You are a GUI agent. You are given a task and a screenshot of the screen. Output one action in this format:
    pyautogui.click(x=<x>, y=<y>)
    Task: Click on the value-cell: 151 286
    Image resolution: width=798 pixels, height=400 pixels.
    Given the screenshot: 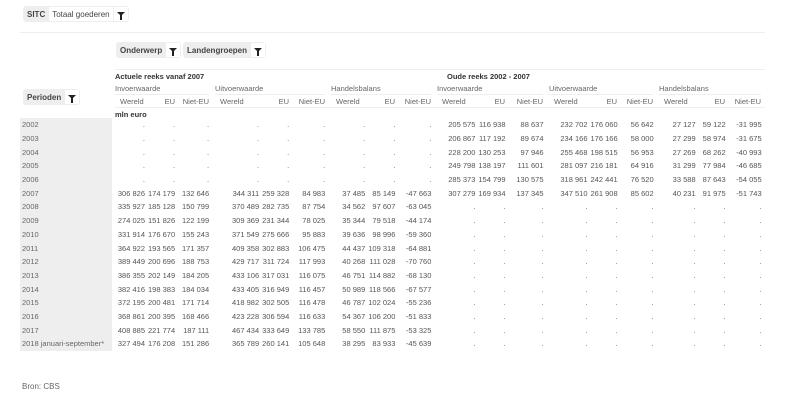 What is the action you would take?
    pyautogui.click(x=196, y=344)
    